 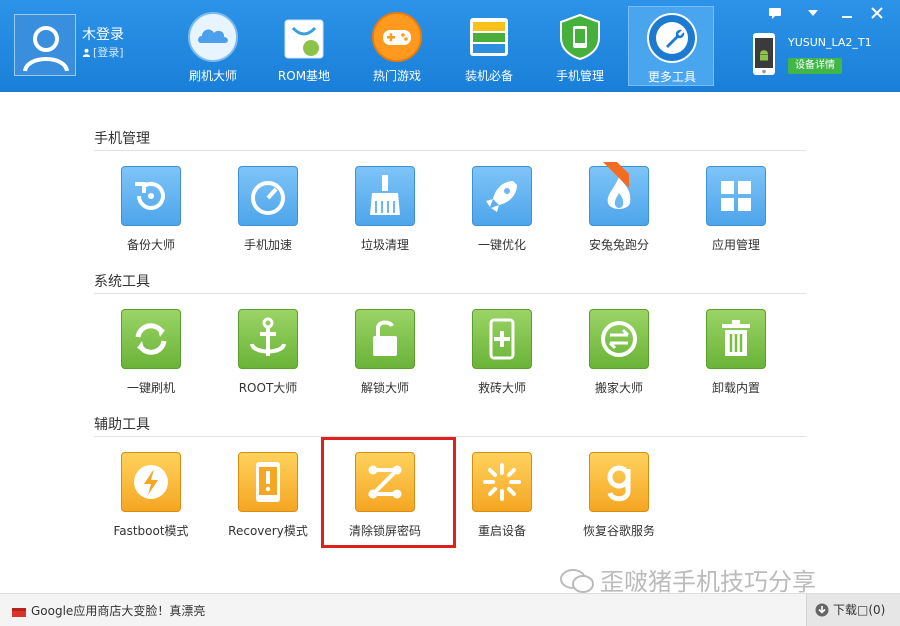 What do you see at coordinates (385, 196) in the screenshot?
I see `broom-icon` at bounding box center [385, 196].